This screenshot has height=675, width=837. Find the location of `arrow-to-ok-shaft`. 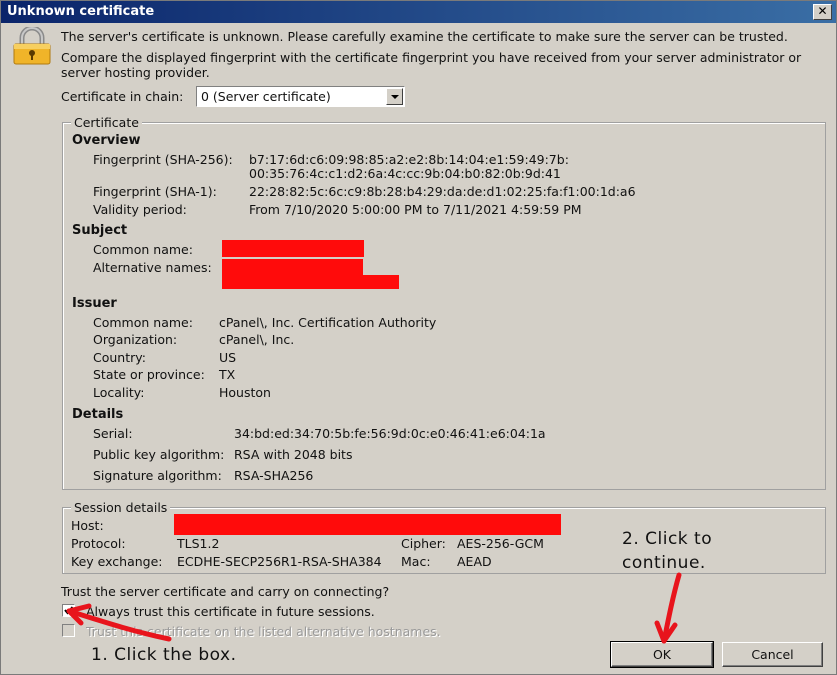

arrow-to-ok-shaft is located at coordinates (671, 608).